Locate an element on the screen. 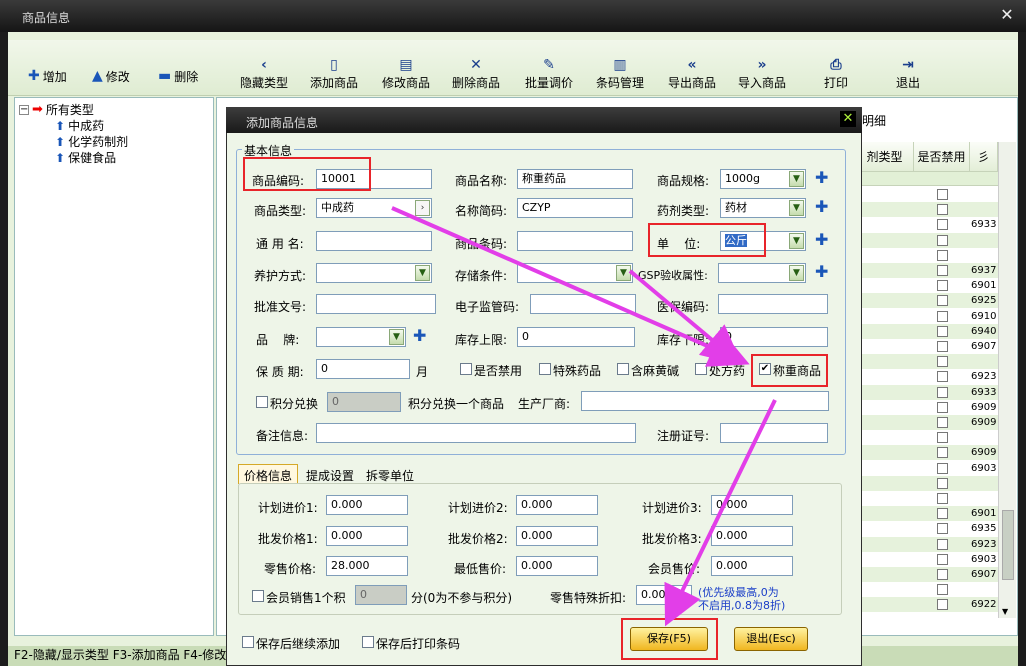 The height and width of the screenshot is (666, 1026). arrow-code-to-weighed is located at coordinates (570, 286).